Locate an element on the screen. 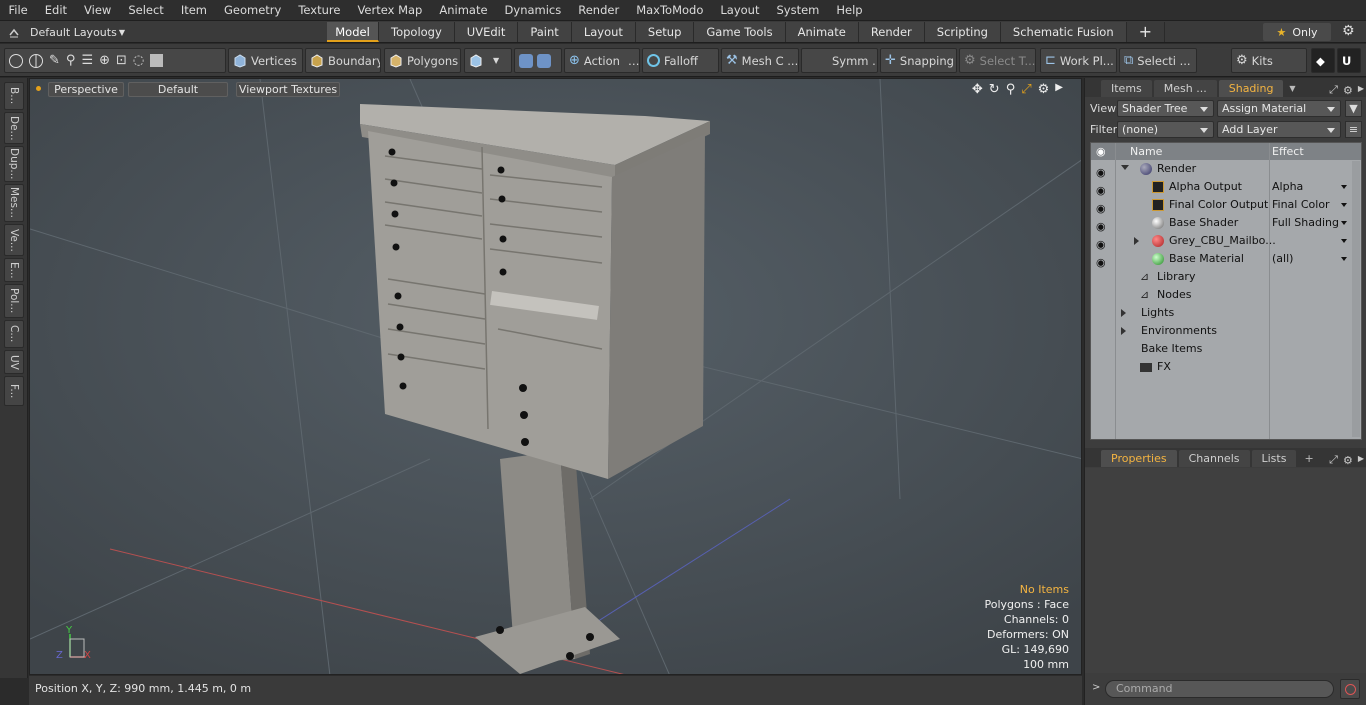 The width and height of the screenshot is (1366, 705). tab-scripting: Scripting is located at coordinates (962, 32).